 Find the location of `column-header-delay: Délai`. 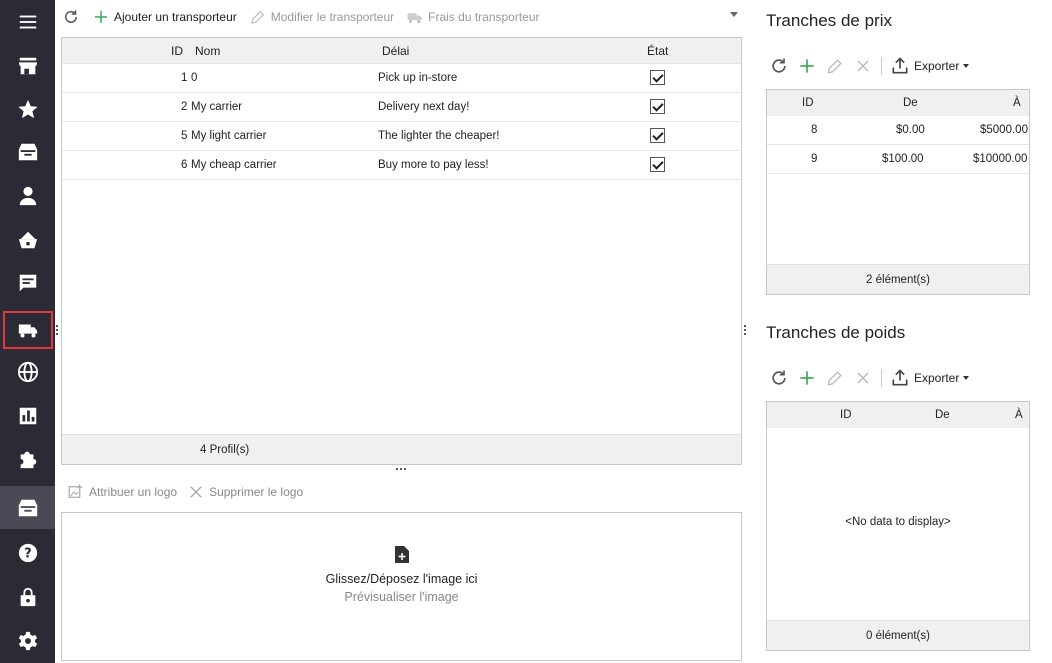

column-header-delay: Délai is located at coordinates (395, 51).